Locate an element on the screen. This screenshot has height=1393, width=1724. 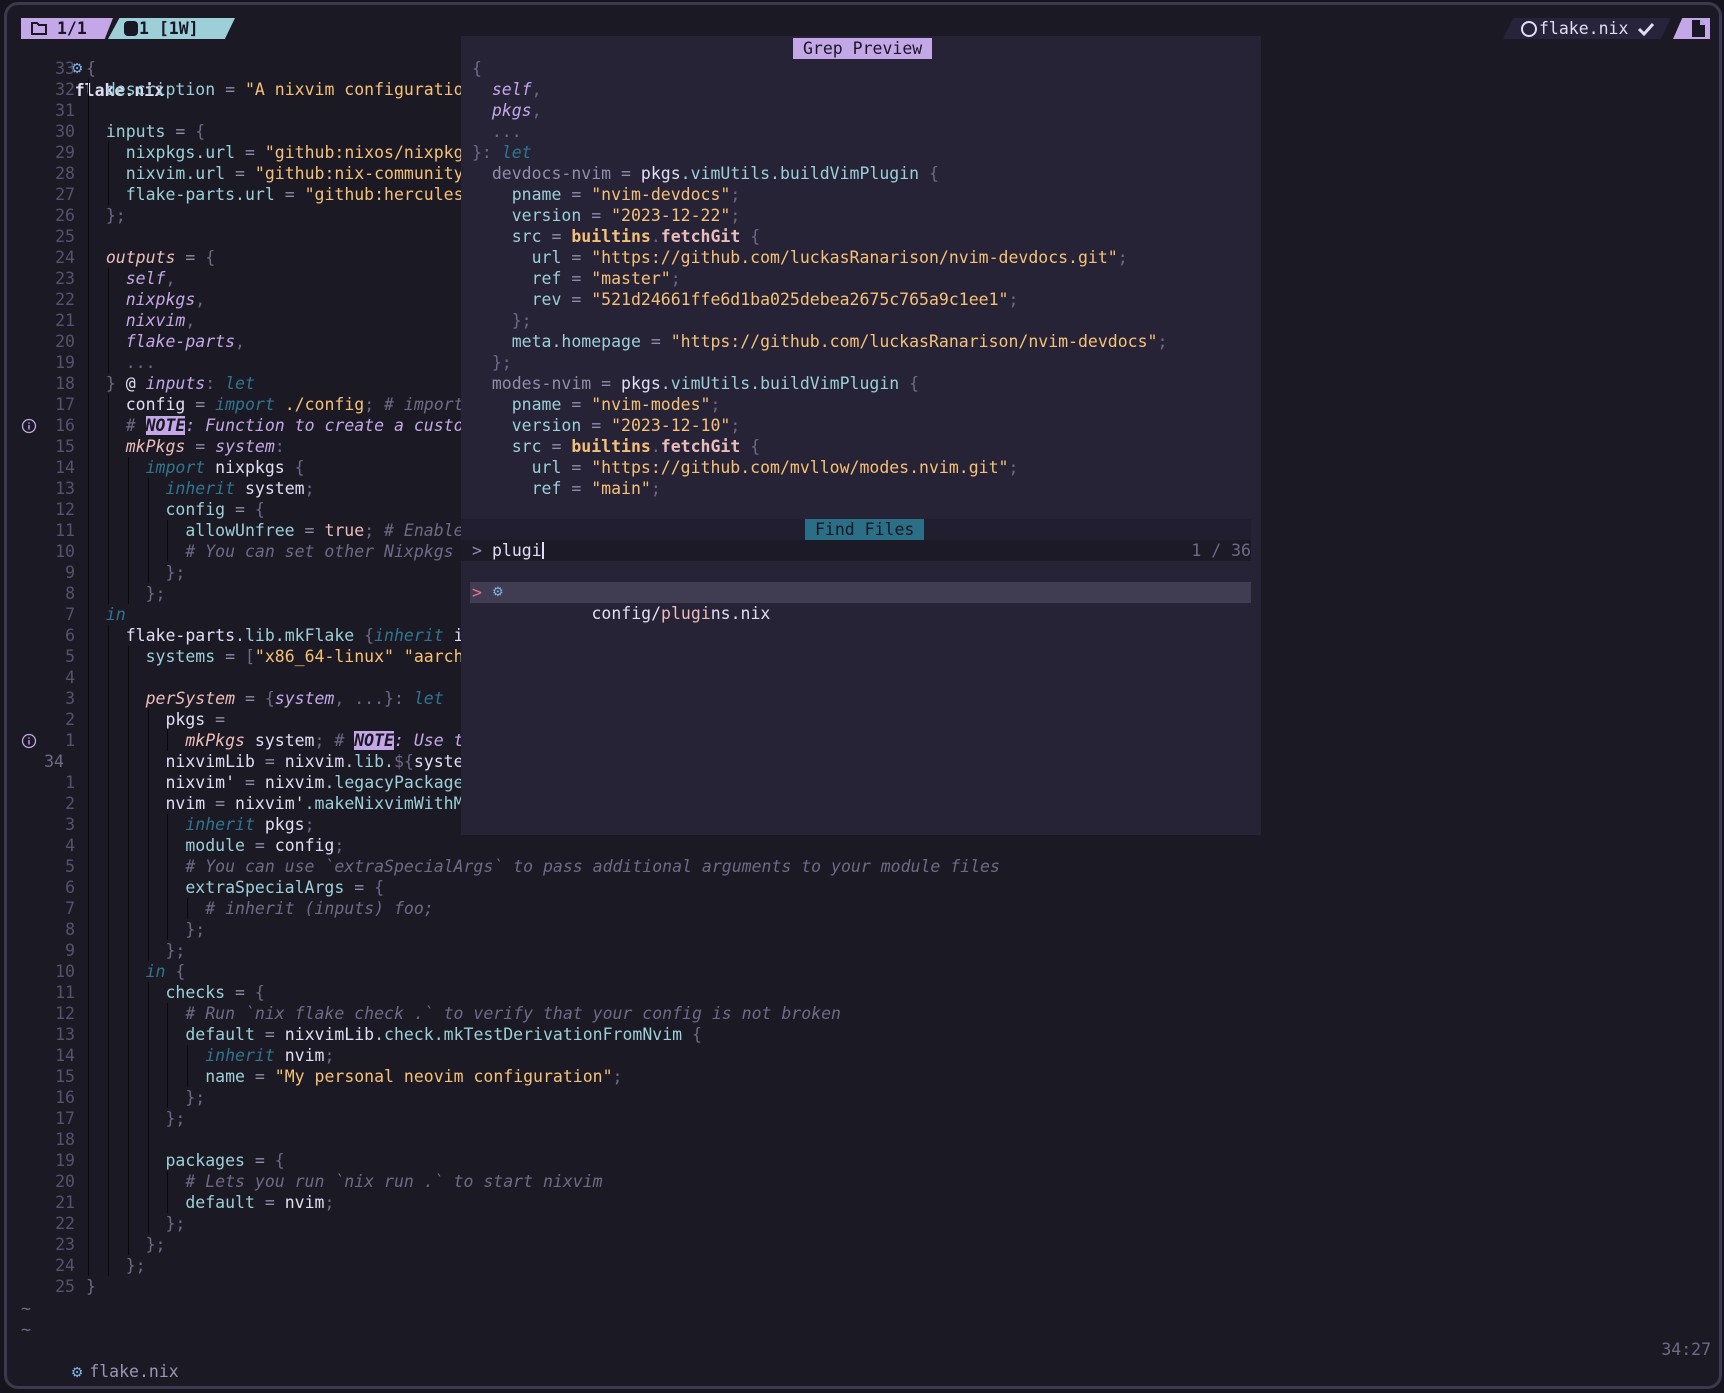
code-token: devdocs-nvim is located at coordinates (551, 173).